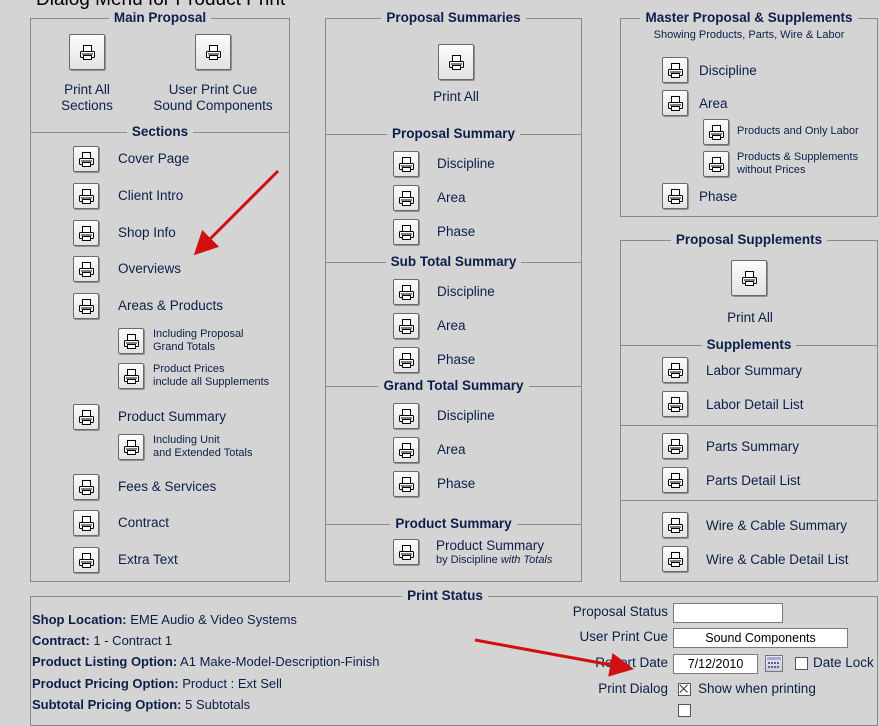  What do you see at coordinates (757, 688) in the screenshot?
I see `print-dialog-option-label: Show when printing` at bounding box center [757, 688].